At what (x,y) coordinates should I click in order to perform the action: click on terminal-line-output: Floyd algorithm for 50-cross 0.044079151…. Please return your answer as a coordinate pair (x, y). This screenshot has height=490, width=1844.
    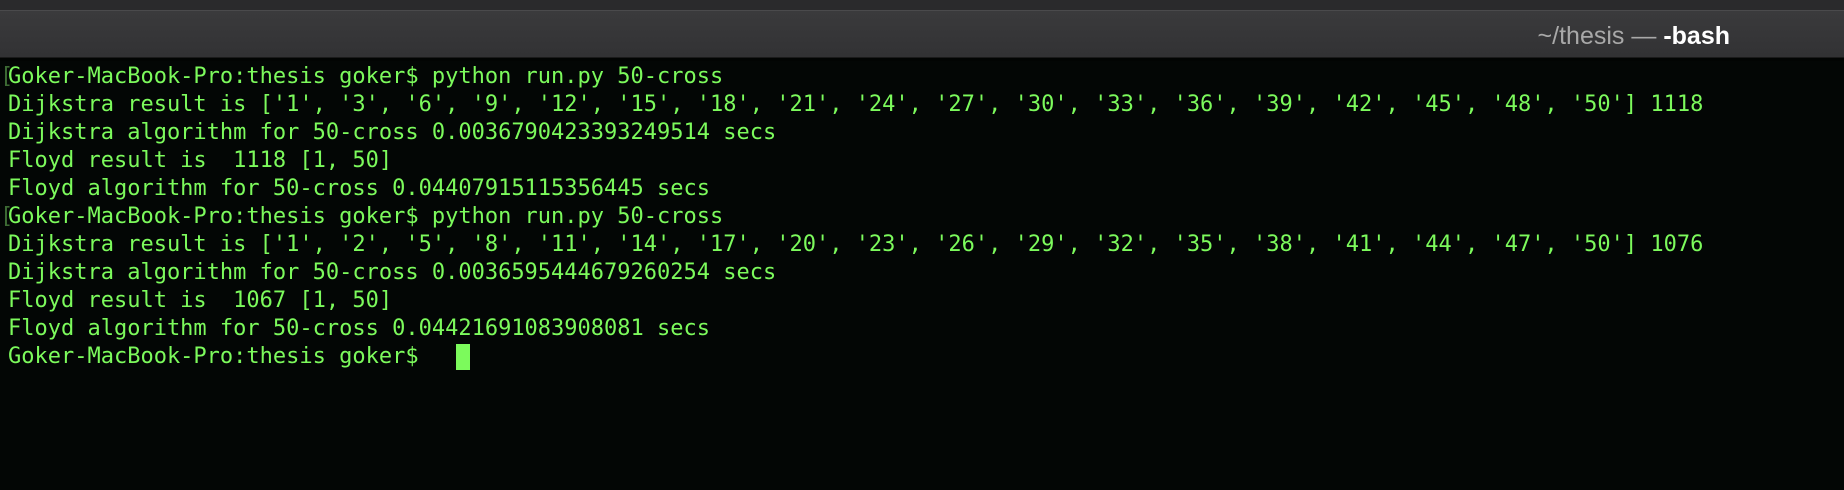
    Looking at the image, I should click on (359, 188).